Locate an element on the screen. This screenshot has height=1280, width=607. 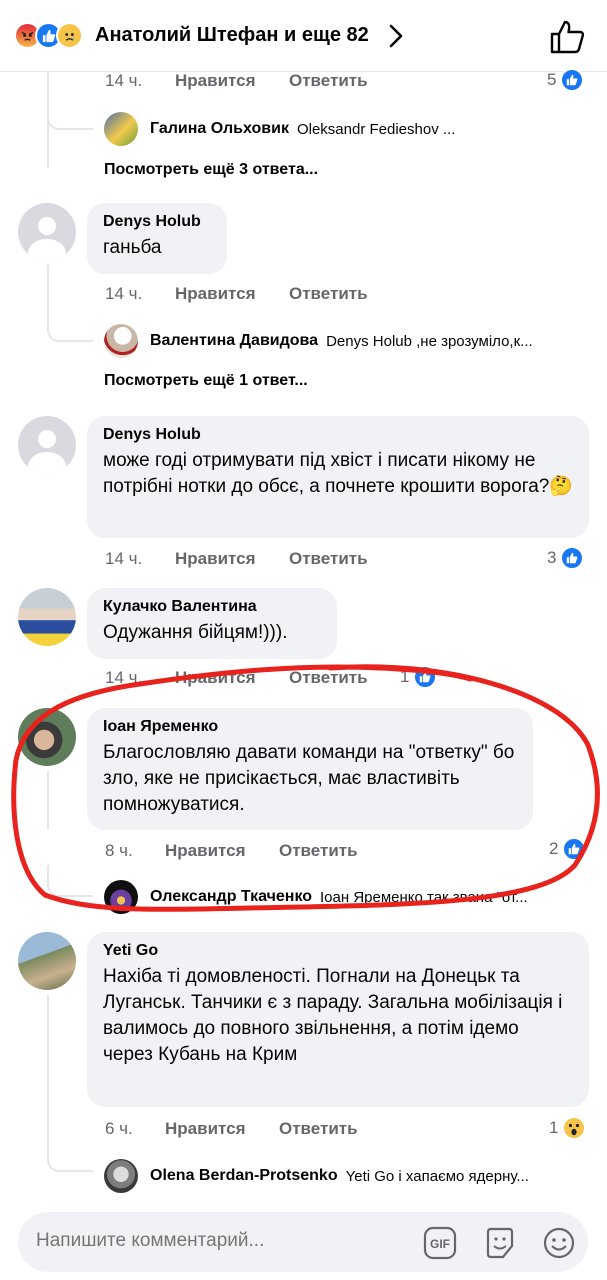
chevron-right-icon is located at coordinates (396, 36).